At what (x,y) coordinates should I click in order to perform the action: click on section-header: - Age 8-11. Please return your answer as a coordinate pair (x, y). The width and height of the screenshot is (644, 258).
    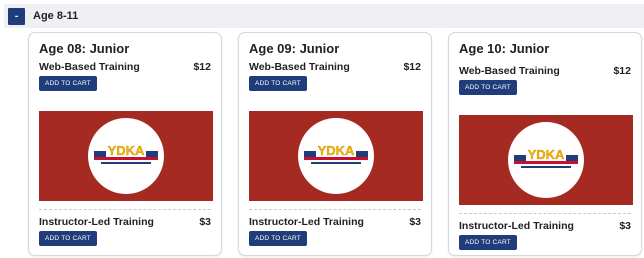
    Looking at the image, I should click on (324, 16).